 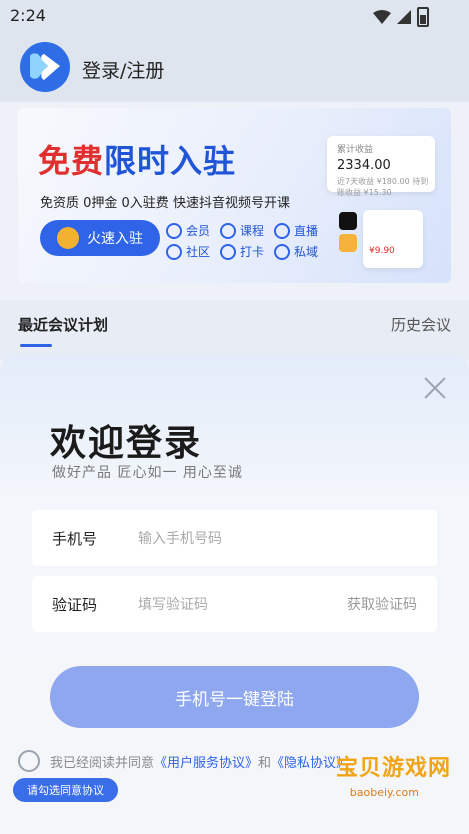 I want to click on earnings-card: 累计收益 2334.00 近7天收益 ¥180.00 待到账收益 ¥15.30, so click(x=381, y=166).